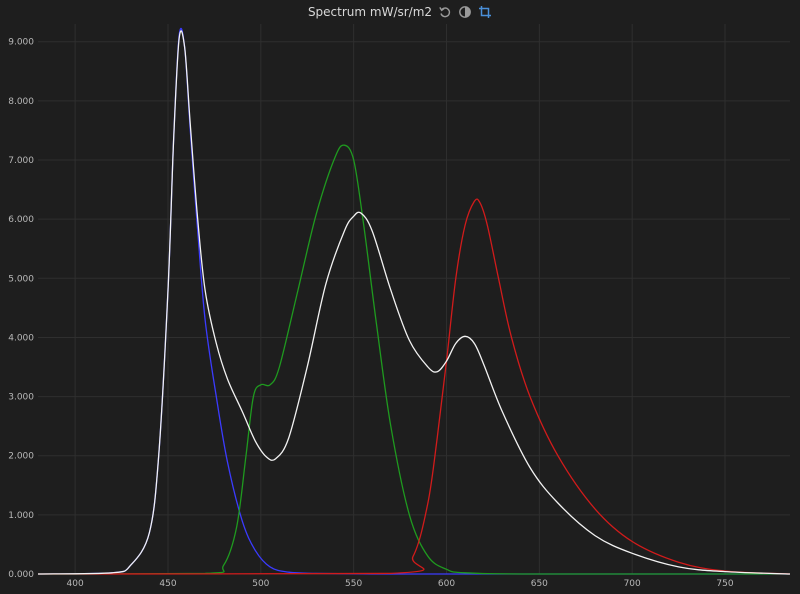 The width and height of the screenshot is (800, 594). What do you see at coordinates (353, 584) in the screenshot?
I see `x-tick-label: 550` at bounding box center [353, 584].